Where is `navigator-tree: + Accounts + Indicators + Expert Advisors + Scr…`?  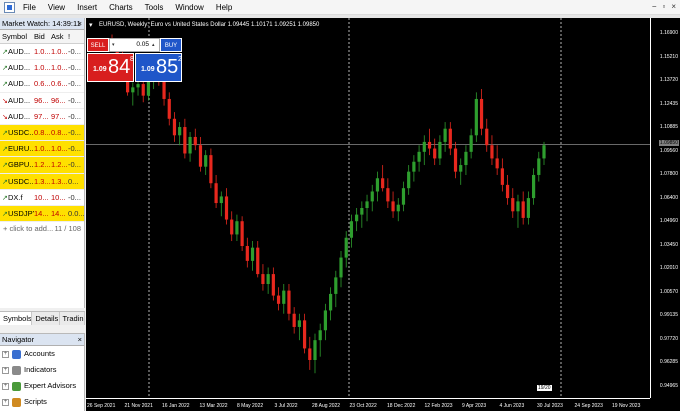 navigator-tree: + Accounts + Indicators + Expert Advisors + Scr… is located at coordinates (42, 378).